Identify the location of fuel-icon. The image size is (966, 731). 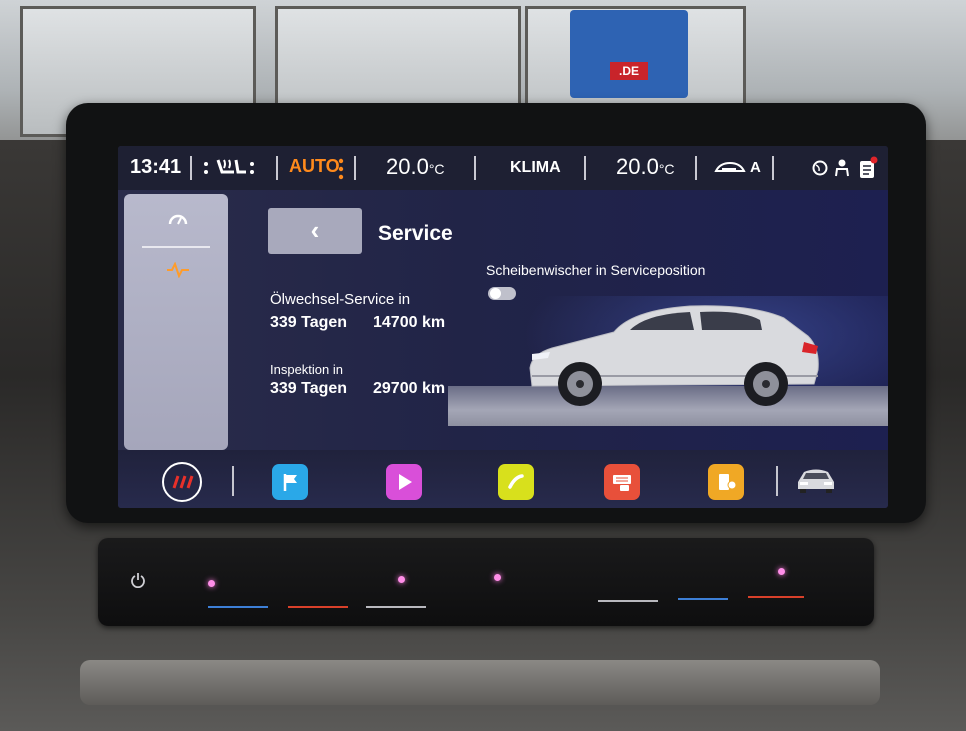
(727, 484).